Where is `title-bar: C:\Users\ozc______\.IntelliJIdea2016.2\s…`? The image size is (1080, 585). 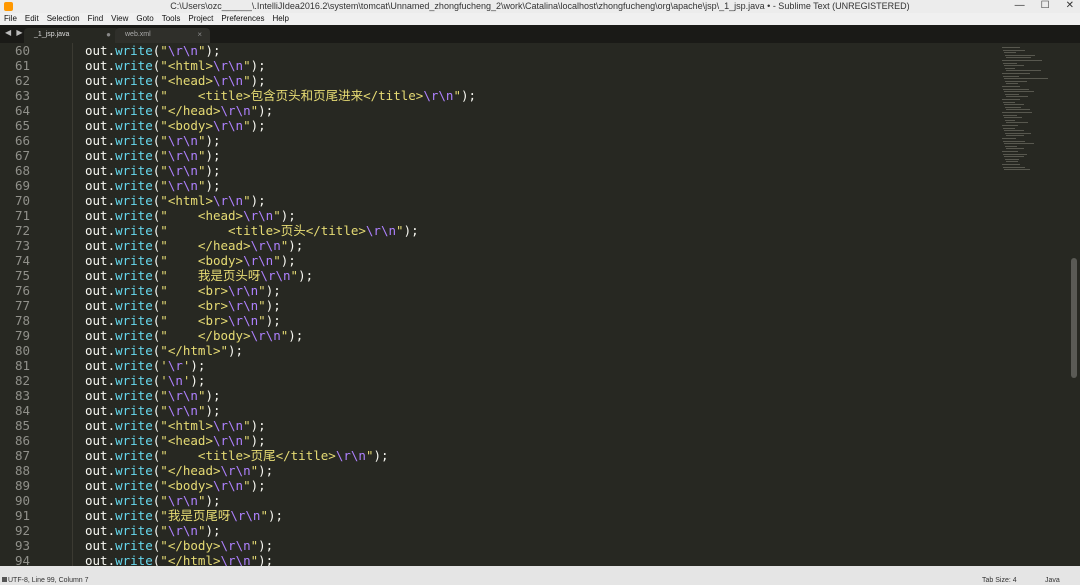
title-bar: C:\Users\ozc______\.IntelliJIdea2016.2\s… is located at coordinates (540, 6).